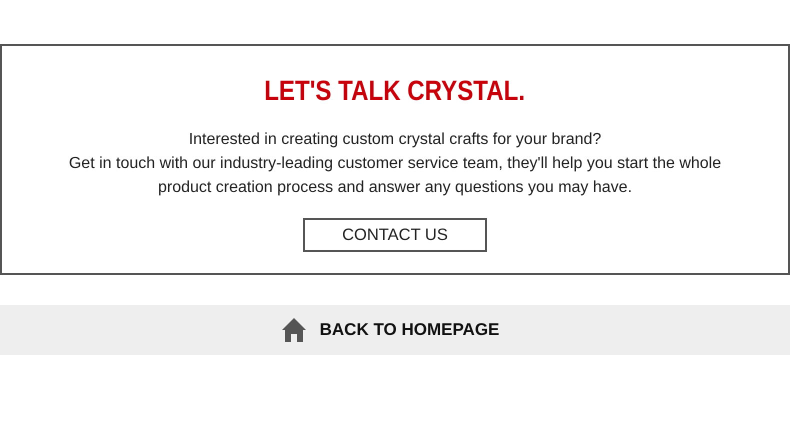  Describe the element at coordinates (395, 91) in the screenshot. I see `panel-title: LET'S TALK CRYSTAL.` at that location.